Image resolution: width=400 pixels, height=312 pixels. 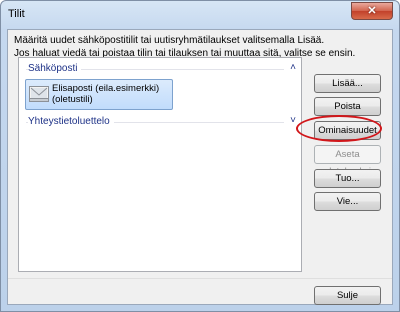 I want to click on footer-separator, so click(x=200, y=278).